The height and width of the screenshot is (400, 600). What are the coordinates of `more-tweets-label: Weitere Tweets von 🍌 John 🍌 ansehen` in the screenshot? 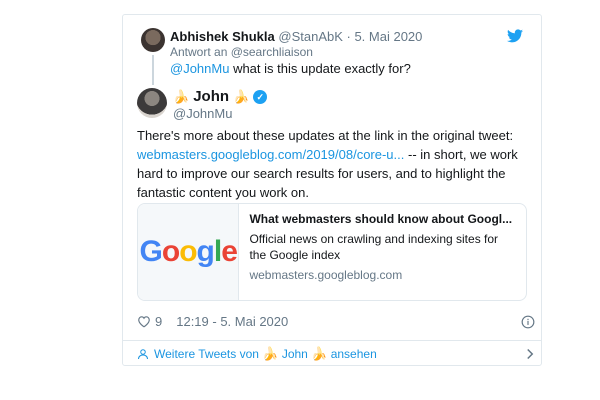 It's located at (265, 354).